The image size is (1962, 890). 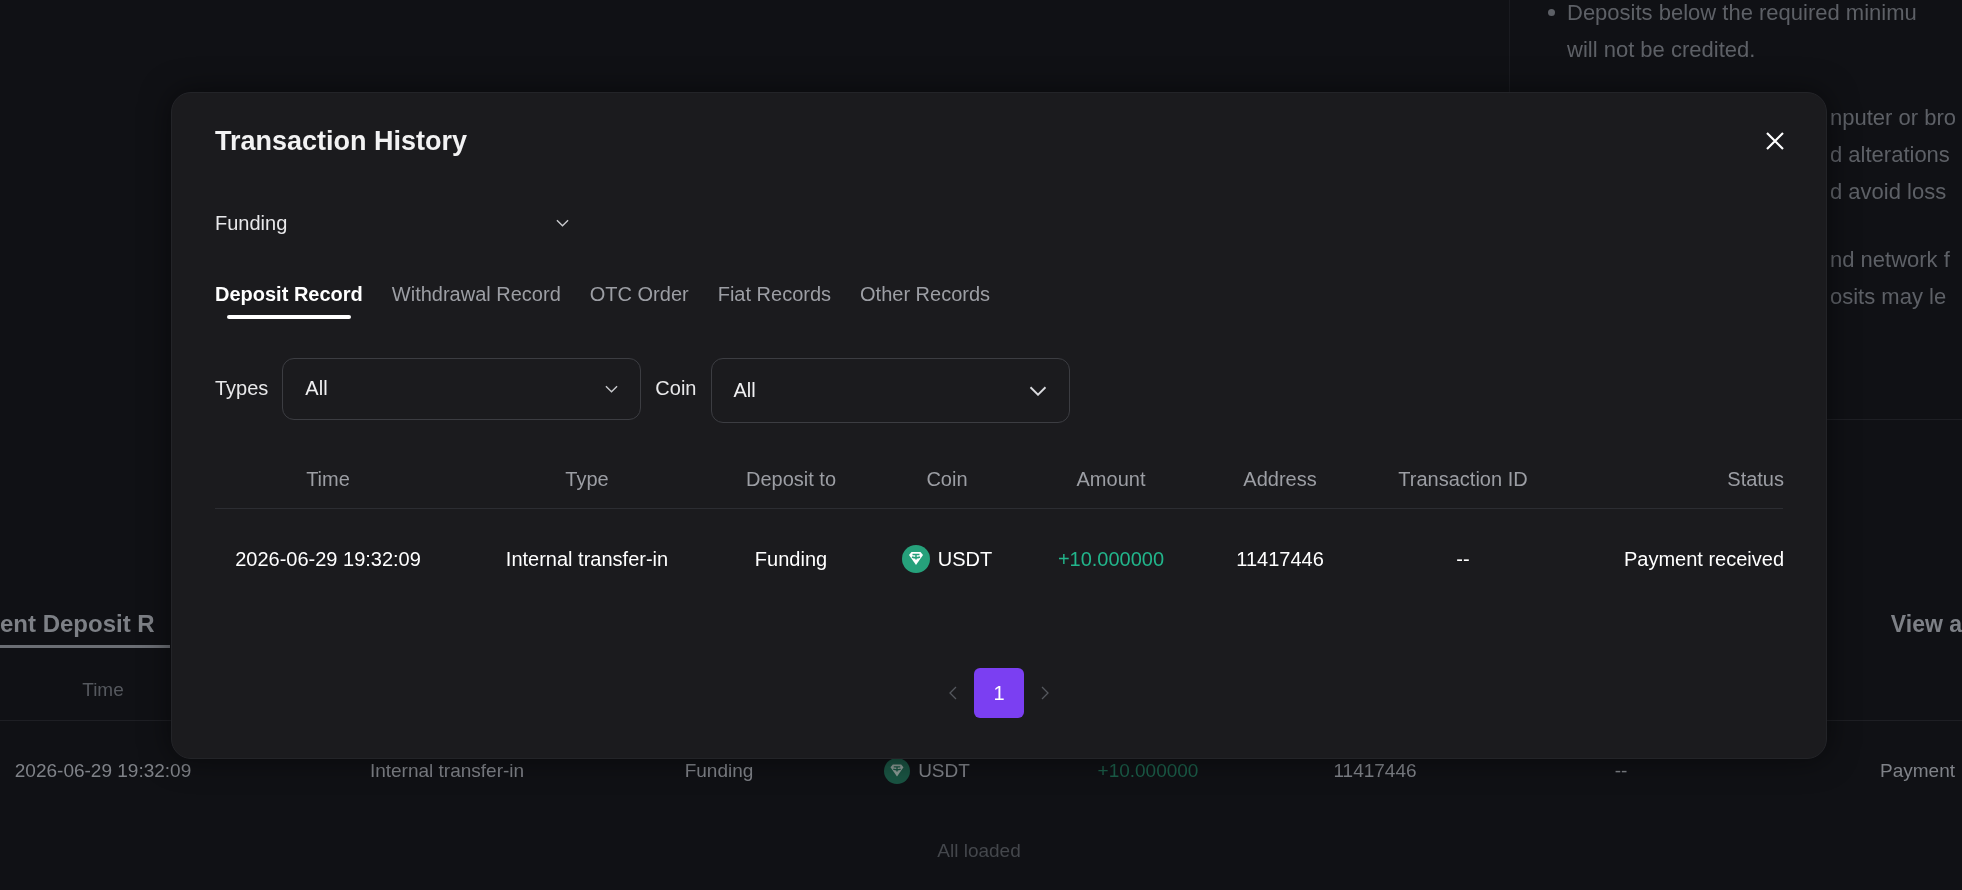 I want to click on chevron-right-icon, so click(x=1045, y=693).